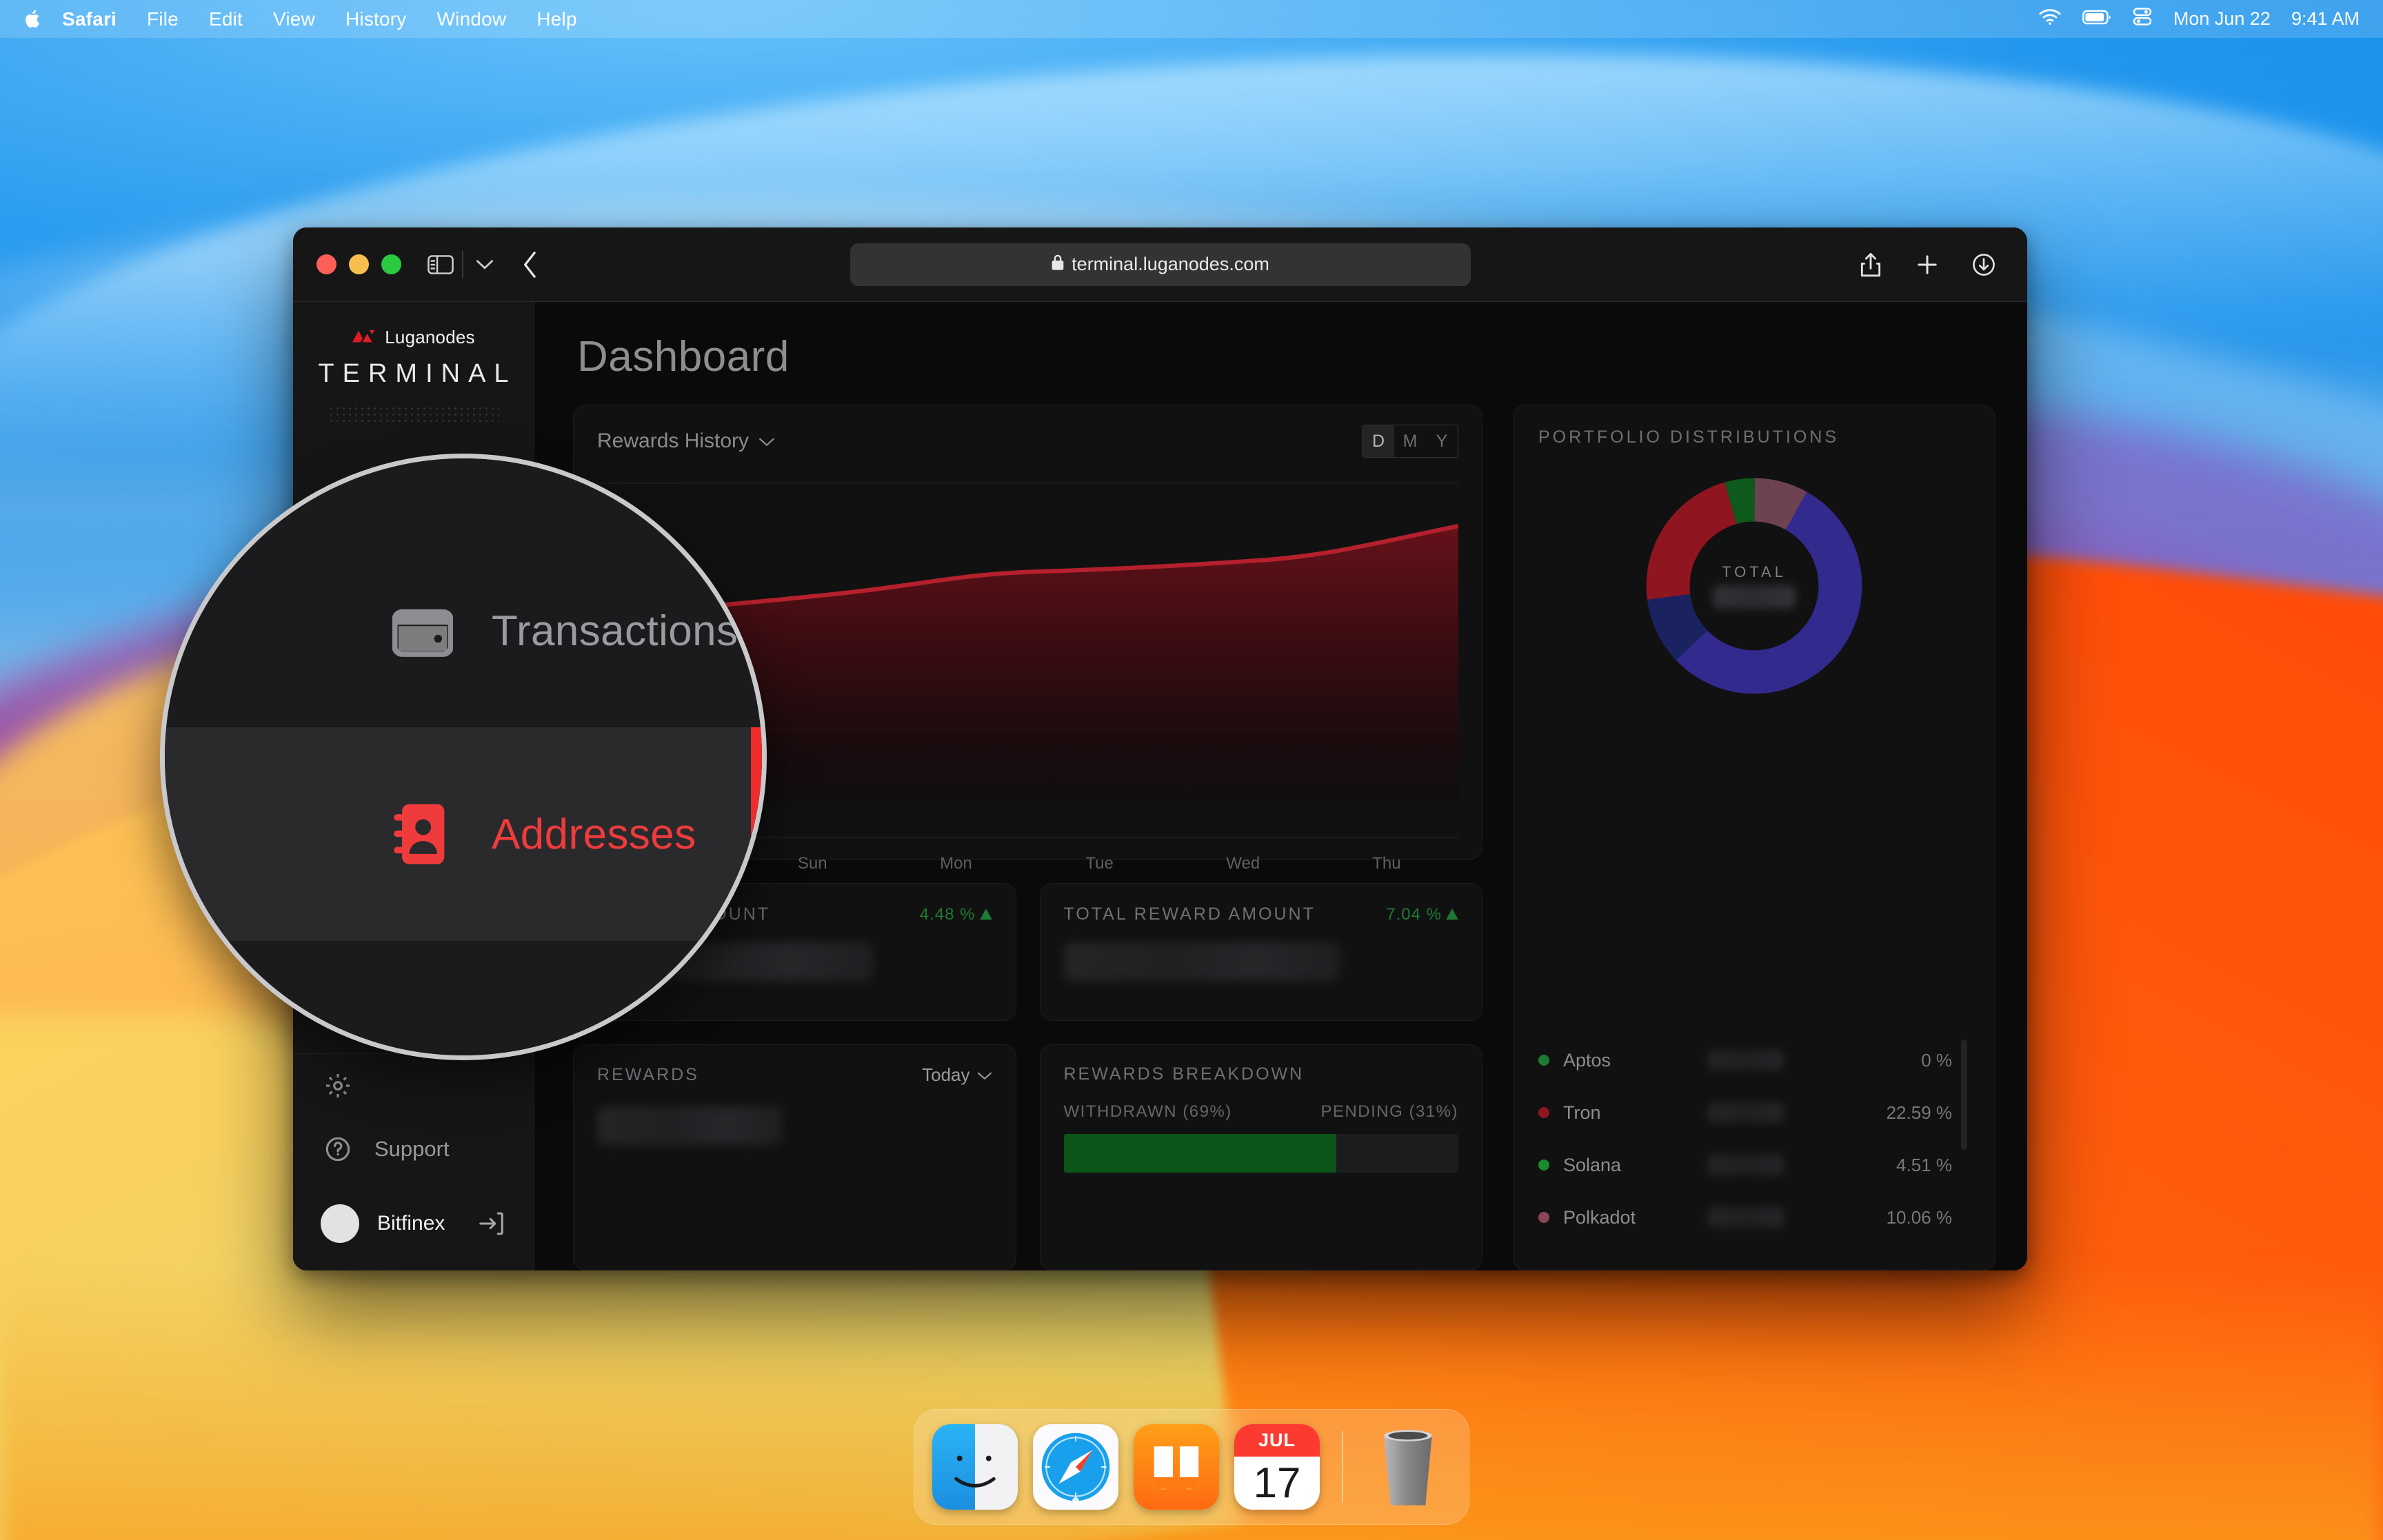 The width and height of the screenshot is (2383, 1540). What do you see at coordinates (1176, 1467) in the screenshot?
I see `dock-item-books` at bounding box center [1176, 1467].